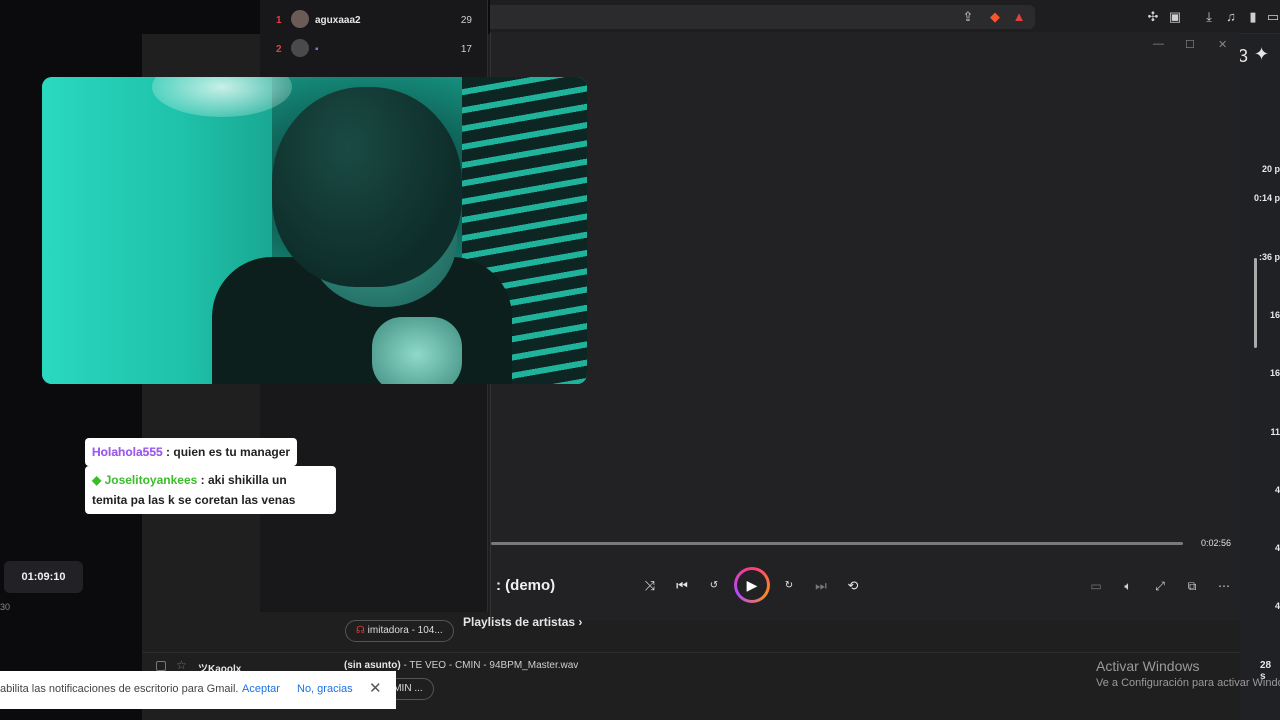 Image resolution: width=1280 pixels, height=720 pixels. I want to click on stream-timer: 01:09:10, so click(43, 577).